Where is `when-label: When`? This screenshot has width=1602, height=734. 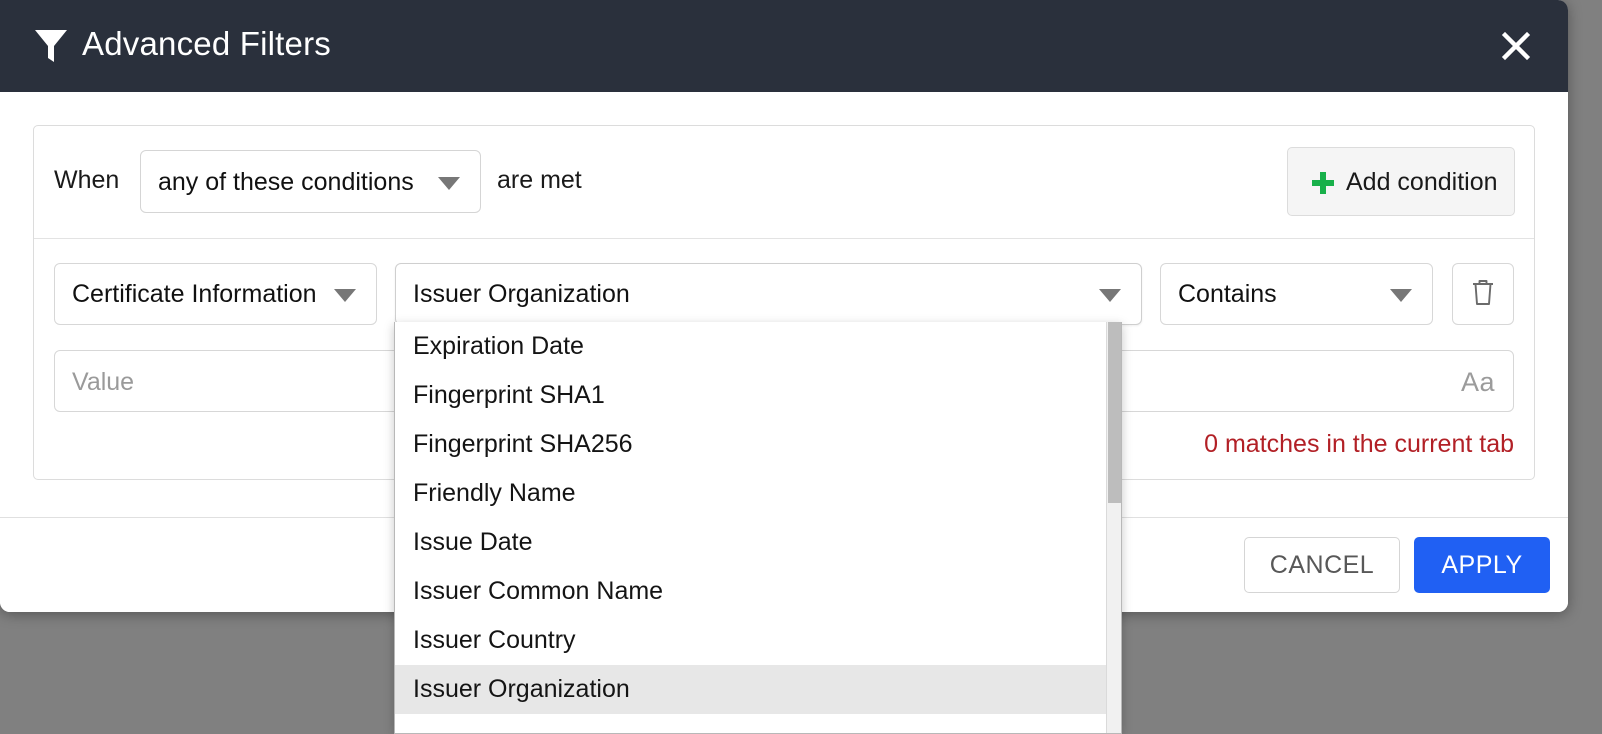 when-label: When is located at coordinates (87, 180).